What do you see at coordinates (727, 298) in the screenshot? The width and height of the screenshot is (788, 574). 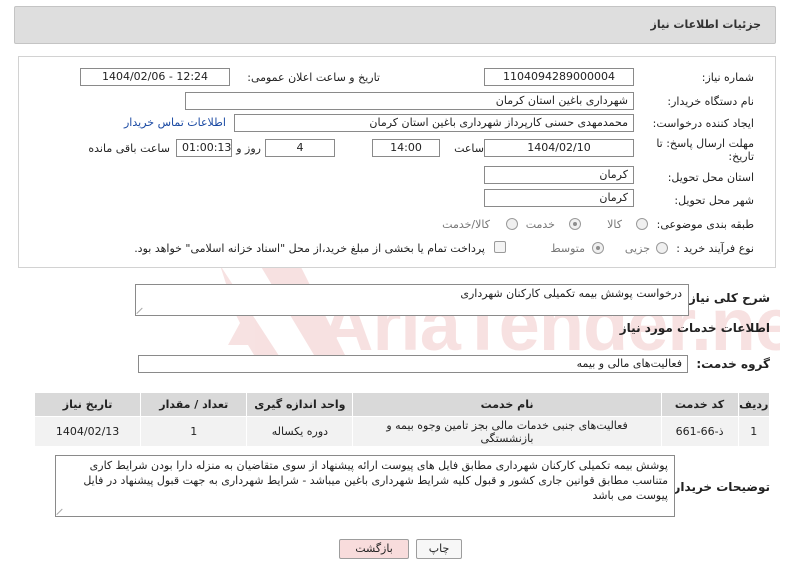 I see `need-summary-label: شرح کلی نیاز:` at bounding box center [727, 298].